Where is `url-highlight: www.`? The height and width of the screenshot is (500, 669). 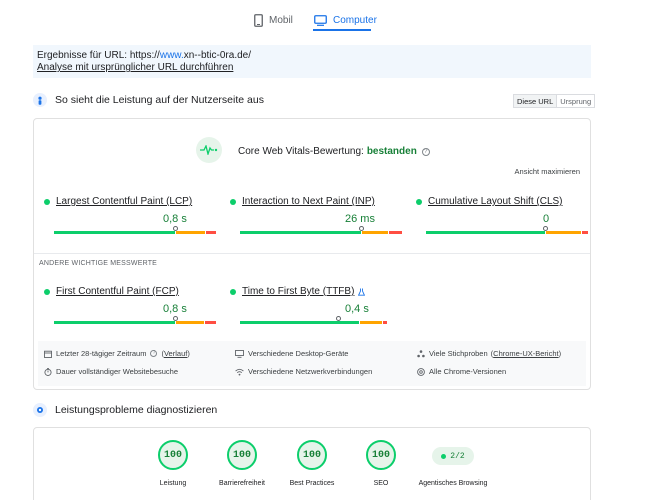 url-highlight: www. is located at coordinates (171, 55).